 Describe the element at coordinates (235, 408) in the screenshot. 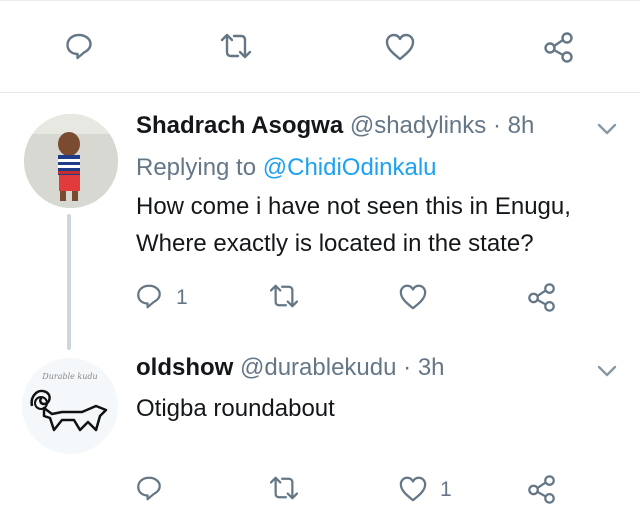

I see `tweet-text-line: Otigba roundabout` at that location.